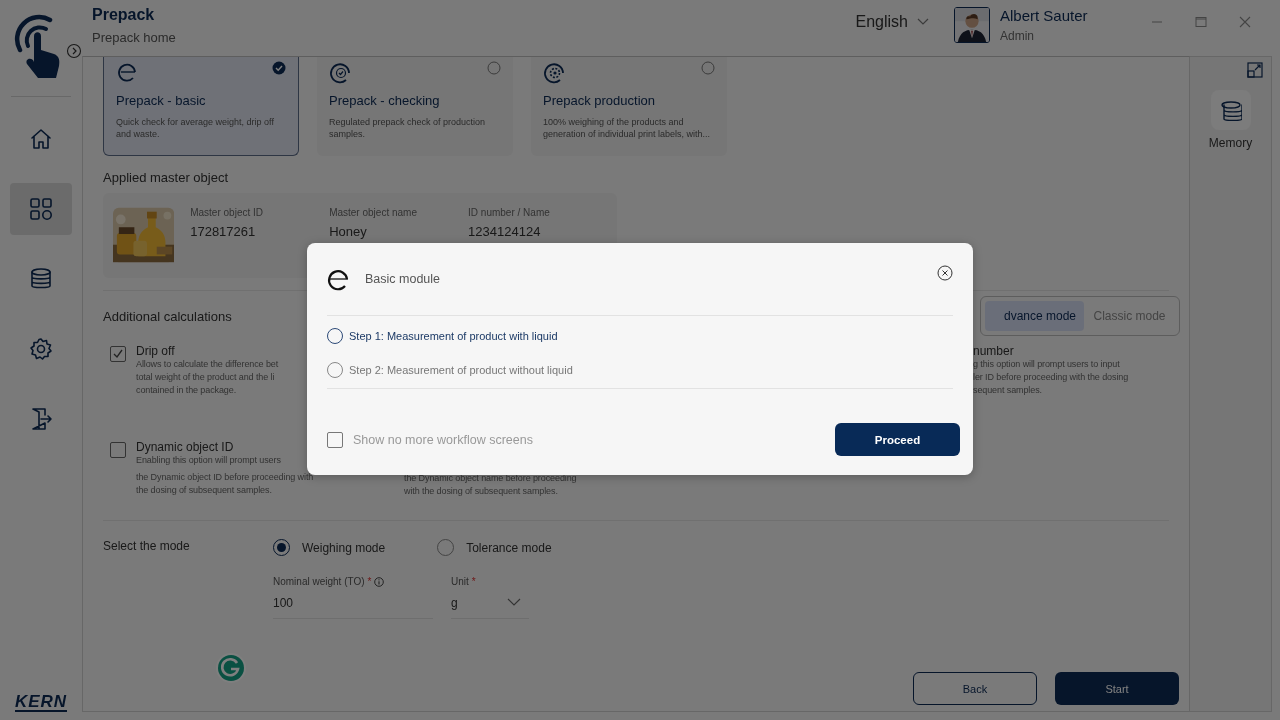  What do you see at coordinates (490, 603) in the screenshot?
I see `unit-select: g` at bounding box center [490, 603].